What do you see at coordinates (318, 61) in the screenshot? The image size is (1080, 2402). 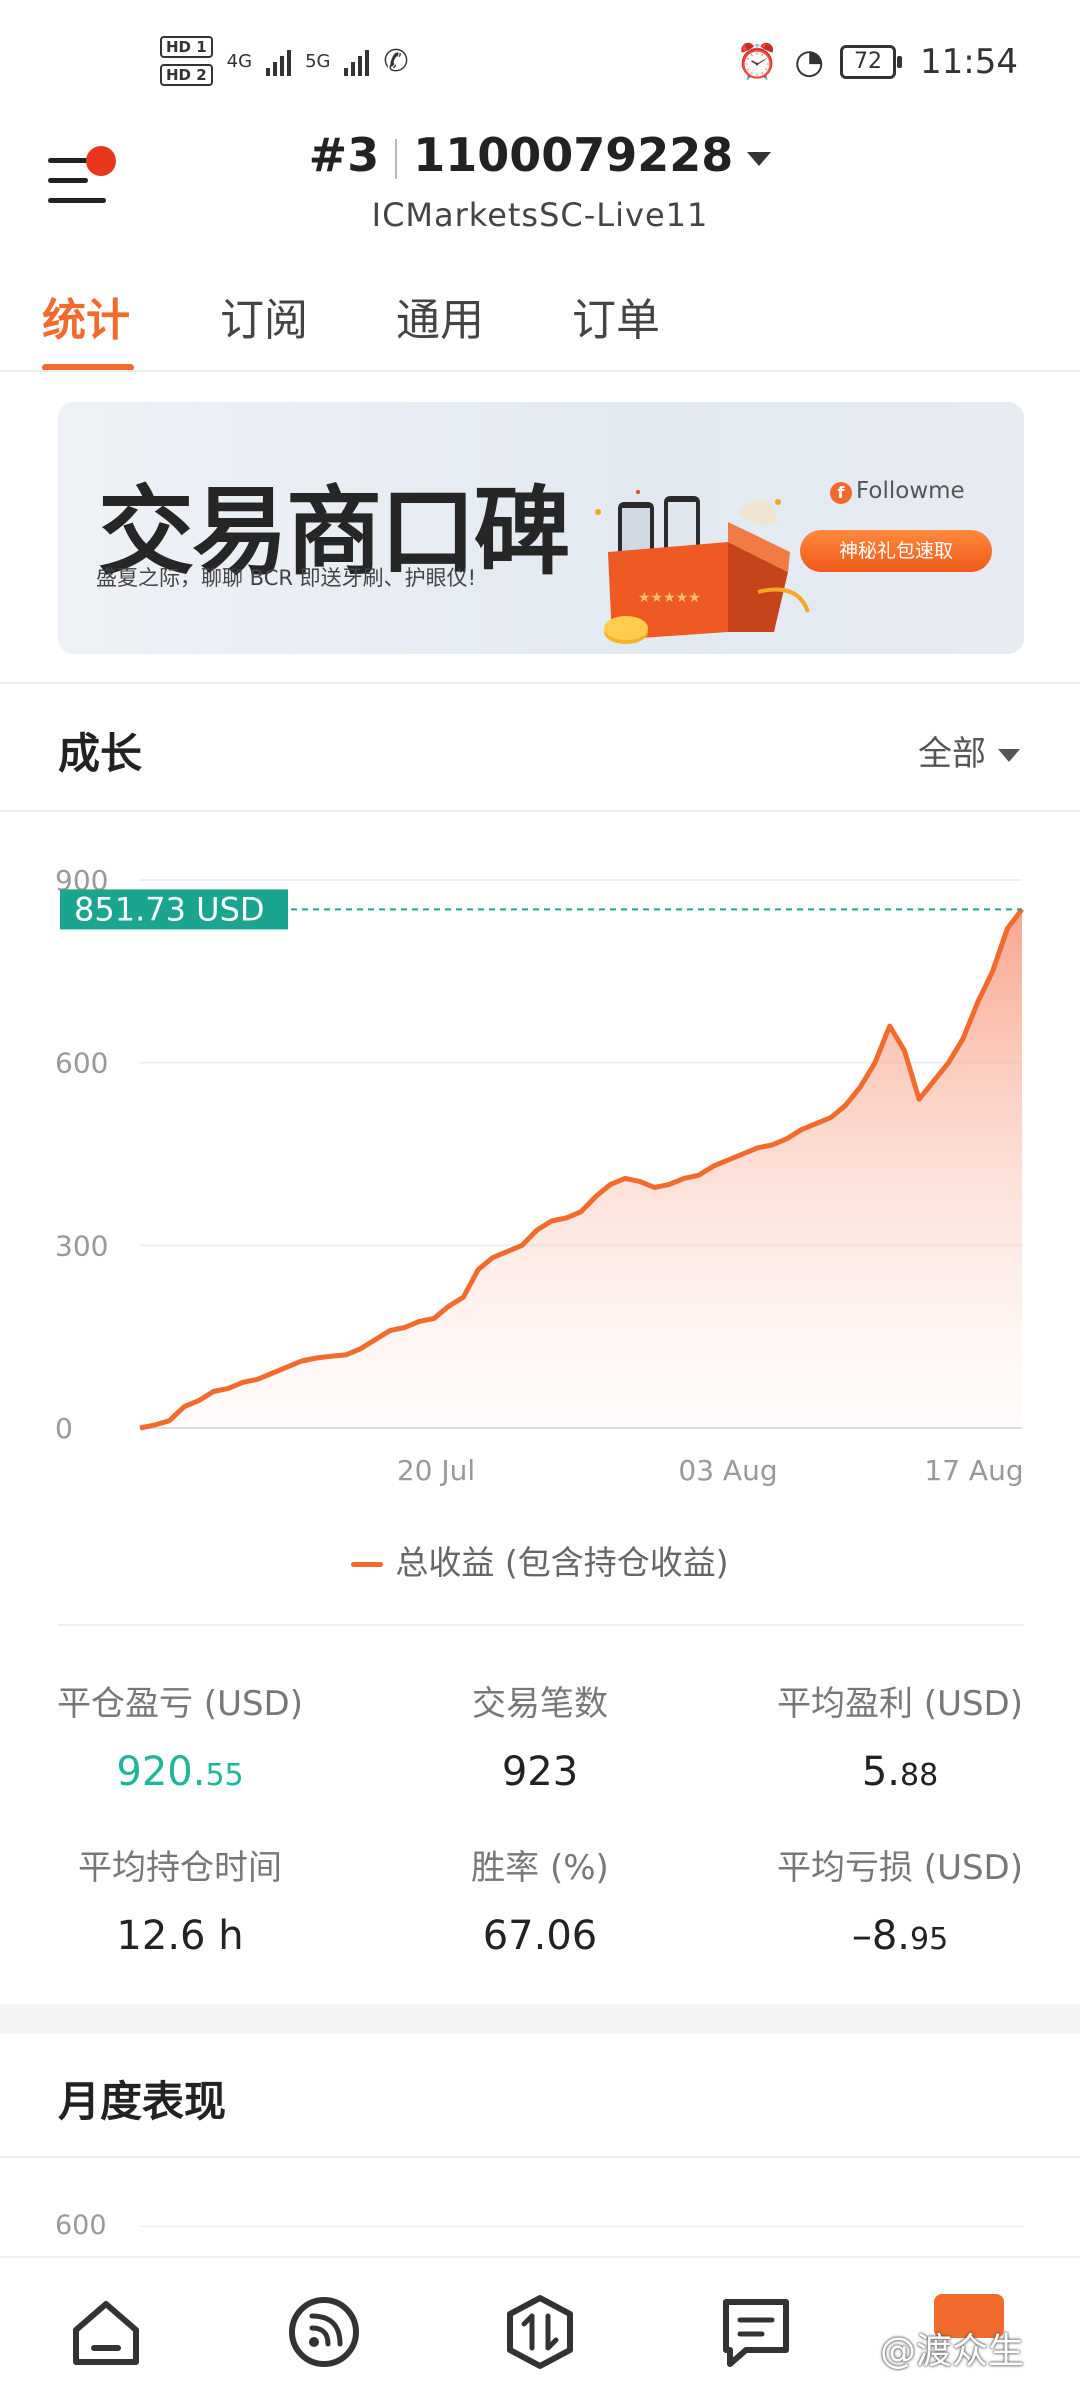 I see `network-type-2: 5G` at bounding box center [318, 61].